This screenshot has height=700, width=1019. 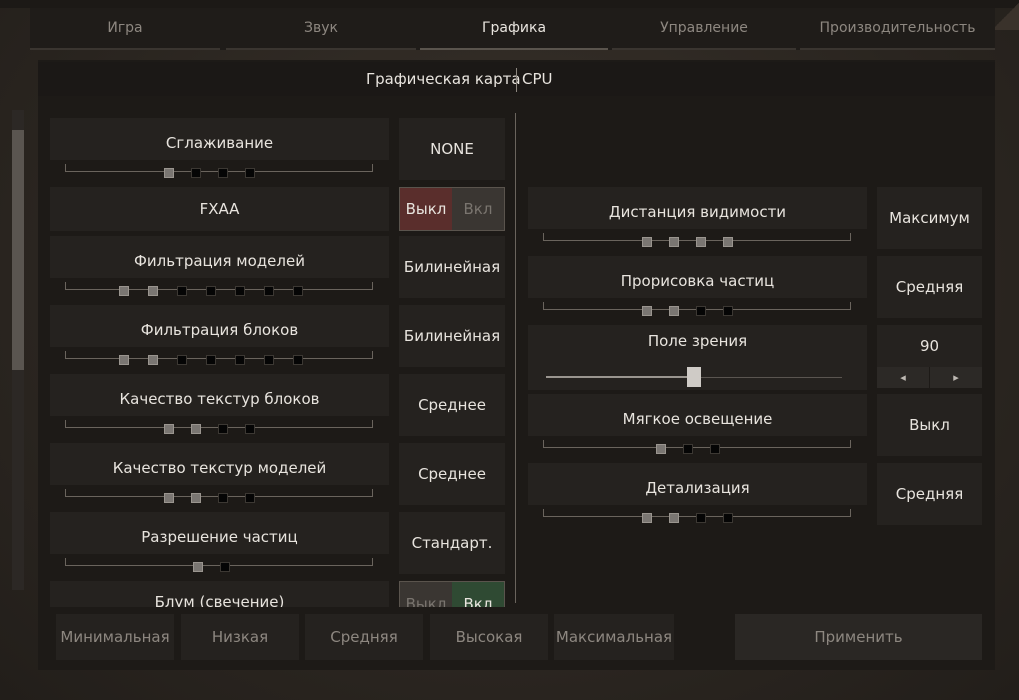 I want to click on fxaa-label: FXAA, so click(x=219, y=209).